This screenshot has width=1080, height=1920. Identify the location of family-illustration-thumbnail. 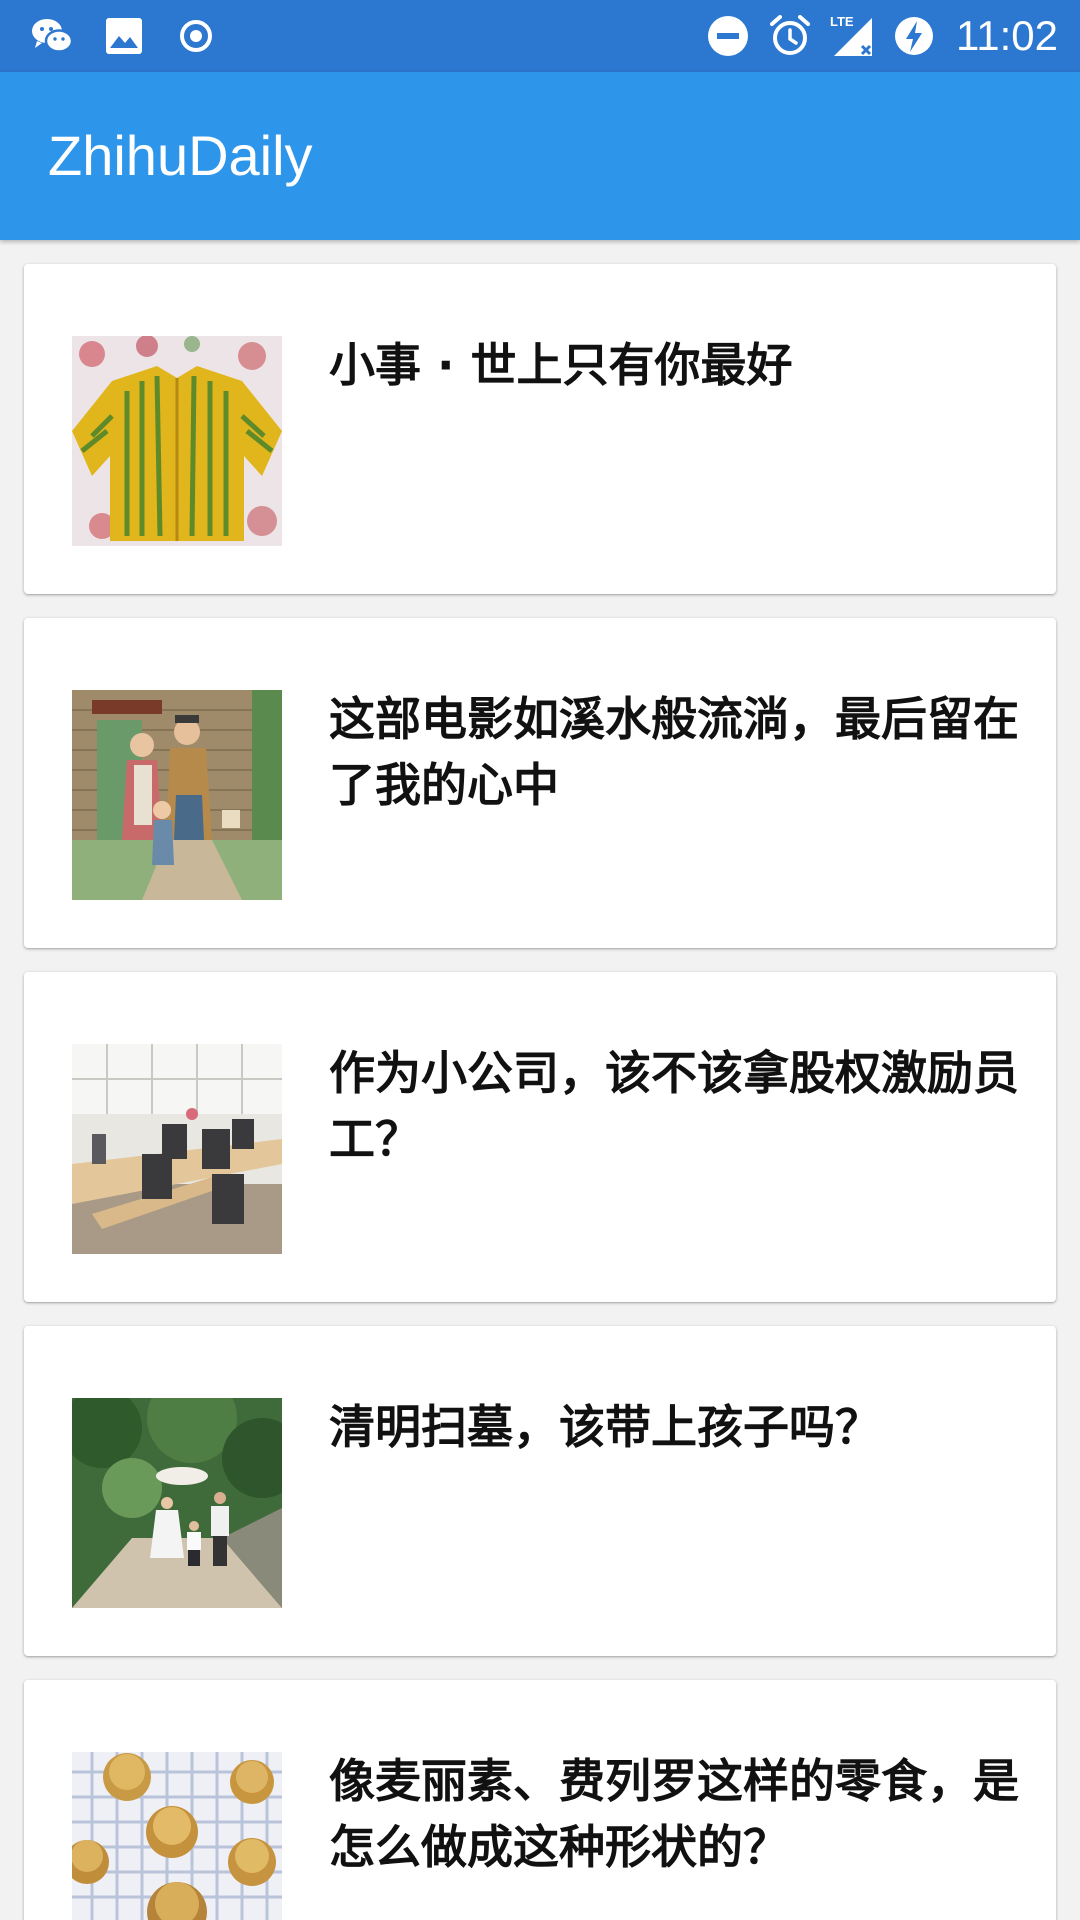
(177, 795).